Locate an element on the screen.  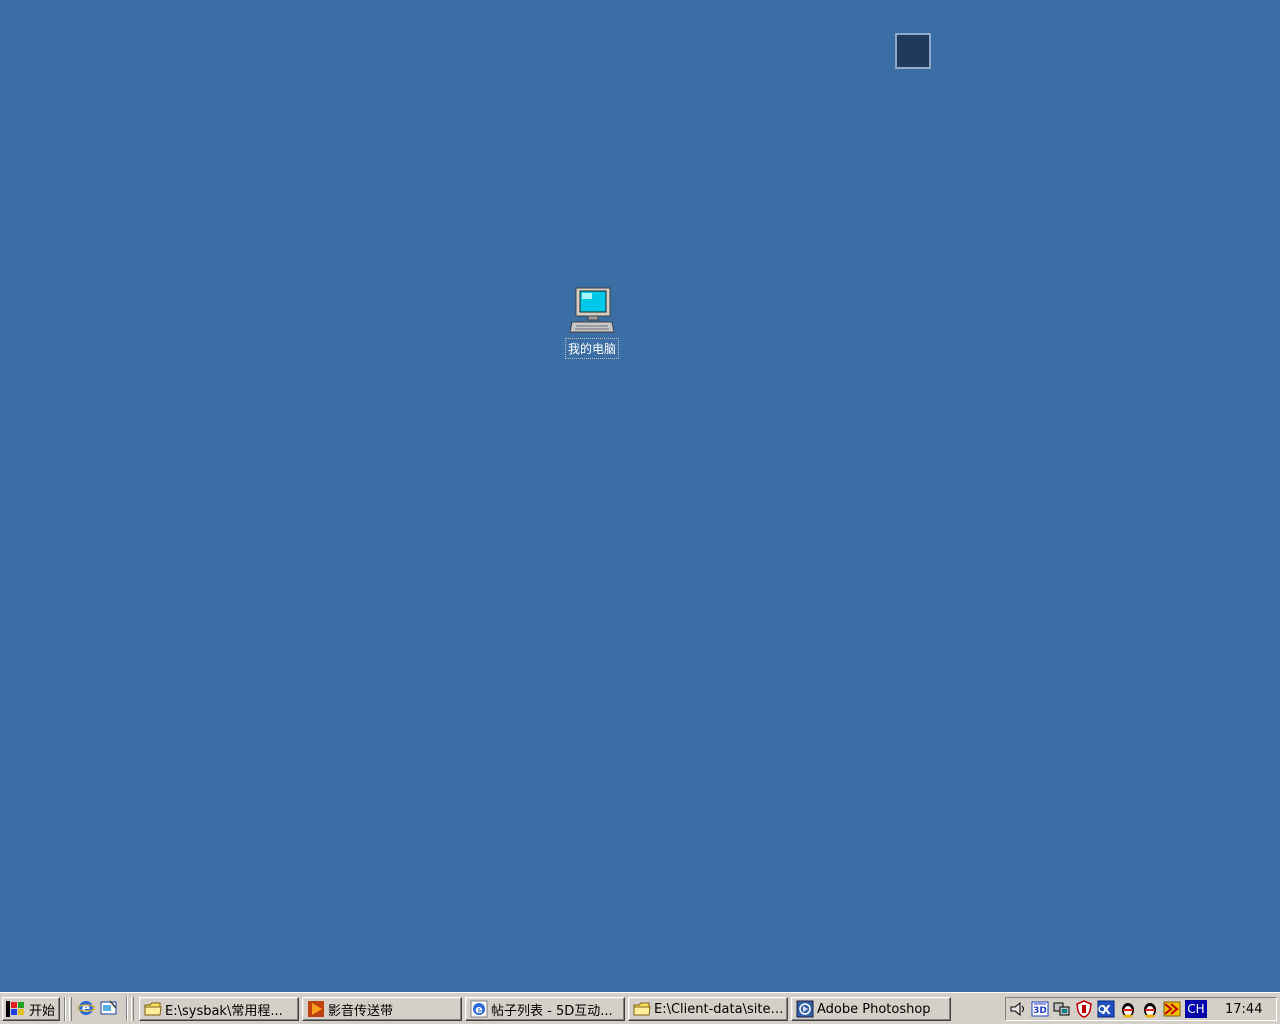
show-desktop-icon is located at coordinates (109, 1008).